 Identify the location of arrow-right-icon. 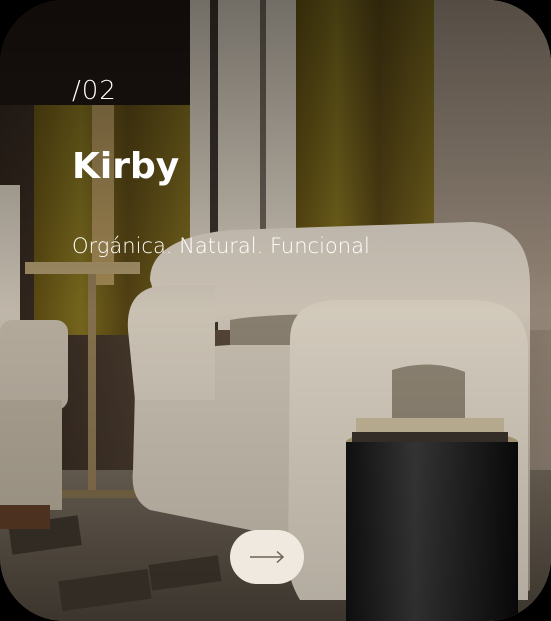
(267, 557).